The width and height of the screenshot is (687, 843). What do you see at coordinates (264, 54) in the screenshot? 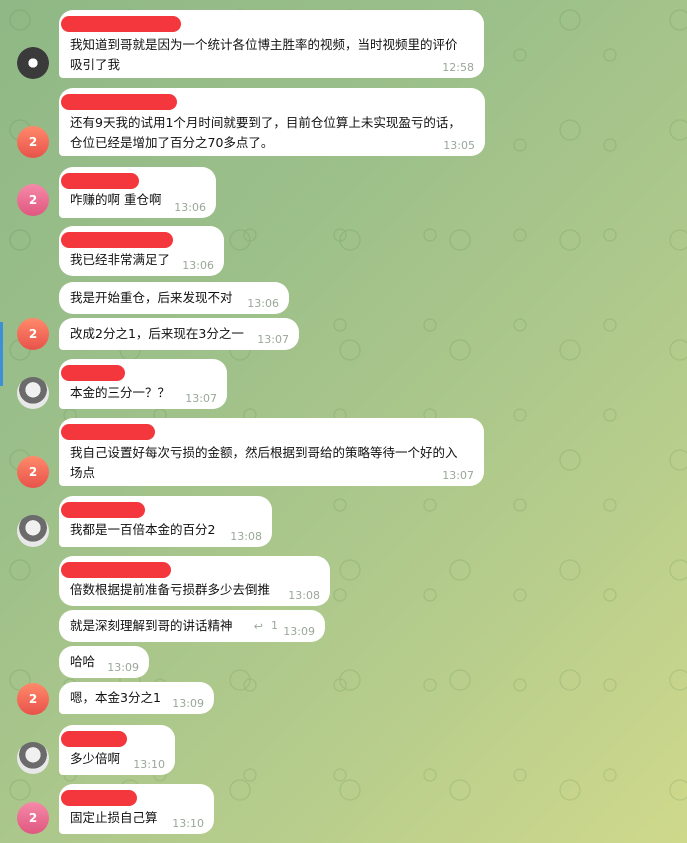
I see `message-text: 我知道到哥就是因为一个统计各位博主胜率的视频，当时视频里的评价 吸引了我` at bounding box center [264, 54].